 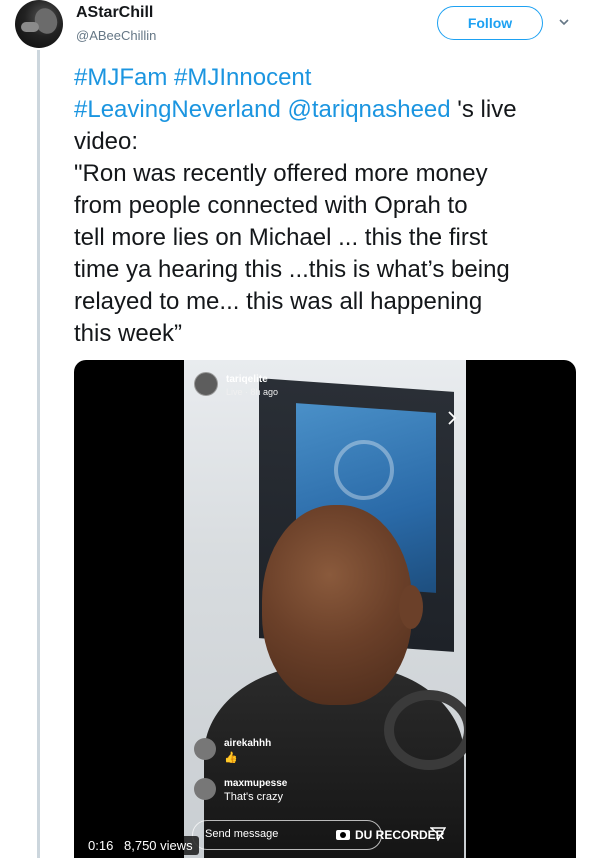 I want to click on tweet-line-8: relayed to me... this was all happening, so click(x=278, y=301).